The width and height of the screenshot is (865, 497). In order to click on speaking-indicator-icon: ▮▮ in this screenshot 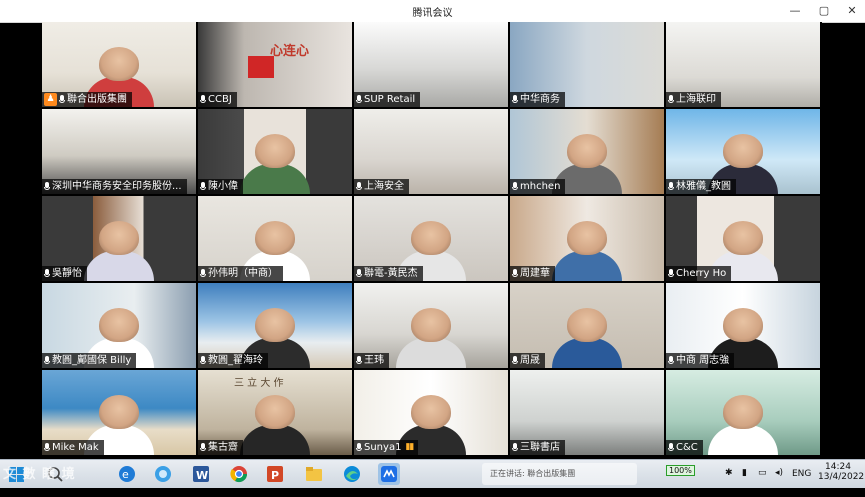, I will do `click(409, 447)`.